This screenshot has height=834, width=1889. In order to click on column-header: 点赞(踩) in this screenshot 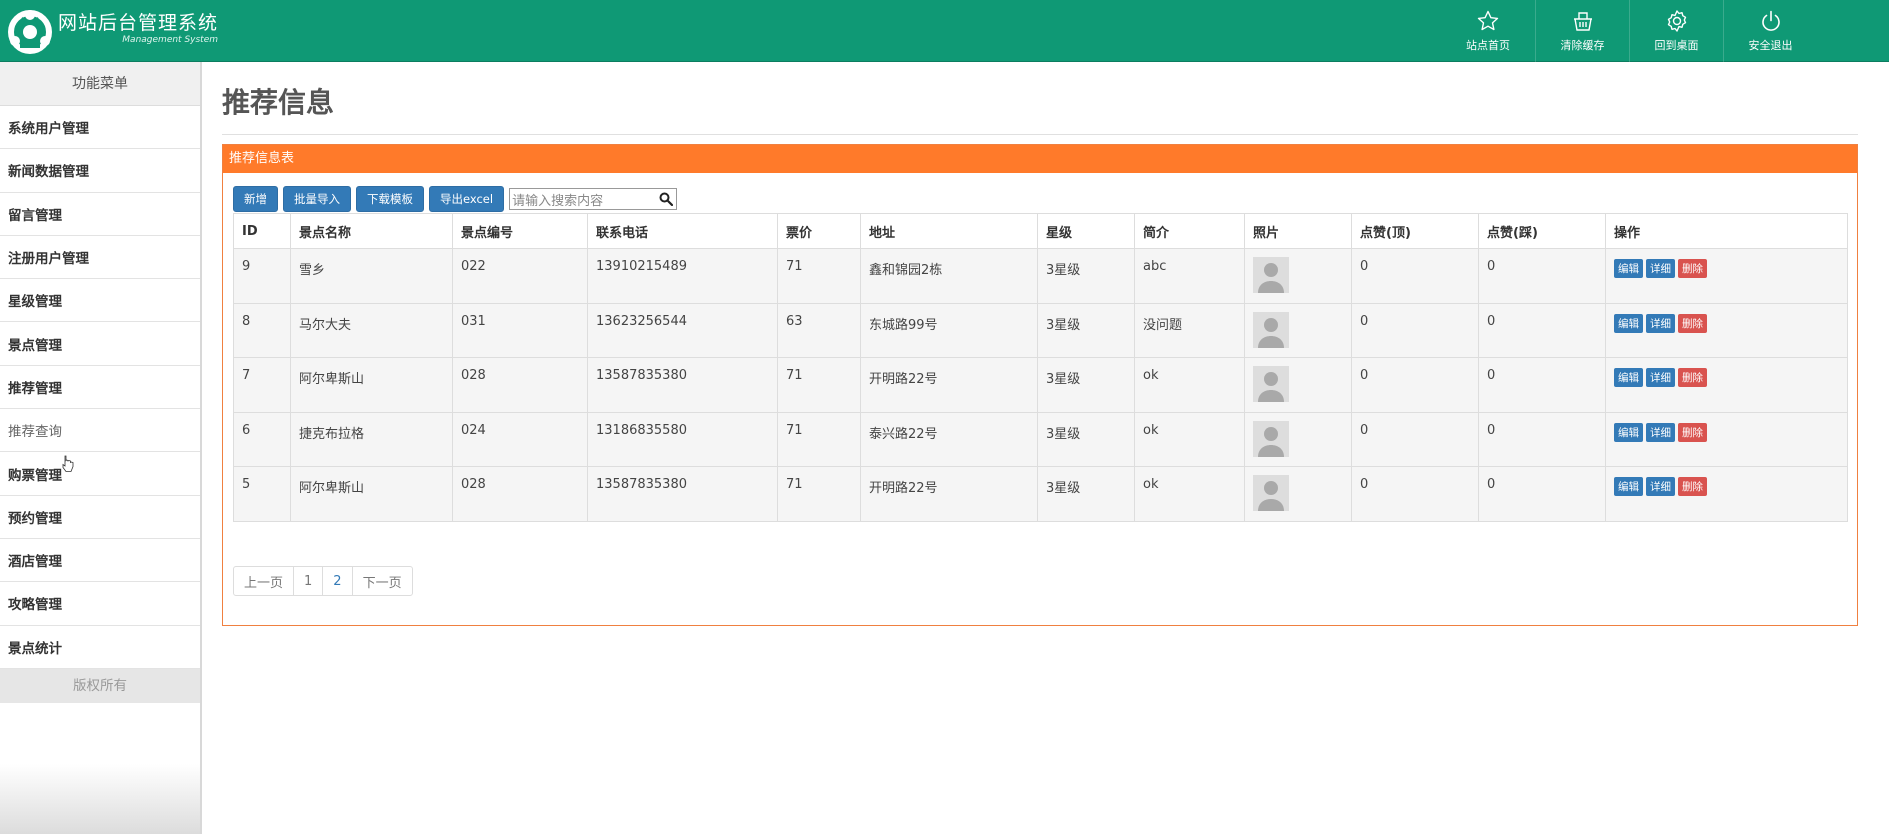, I will do `click(1542, 231)`.